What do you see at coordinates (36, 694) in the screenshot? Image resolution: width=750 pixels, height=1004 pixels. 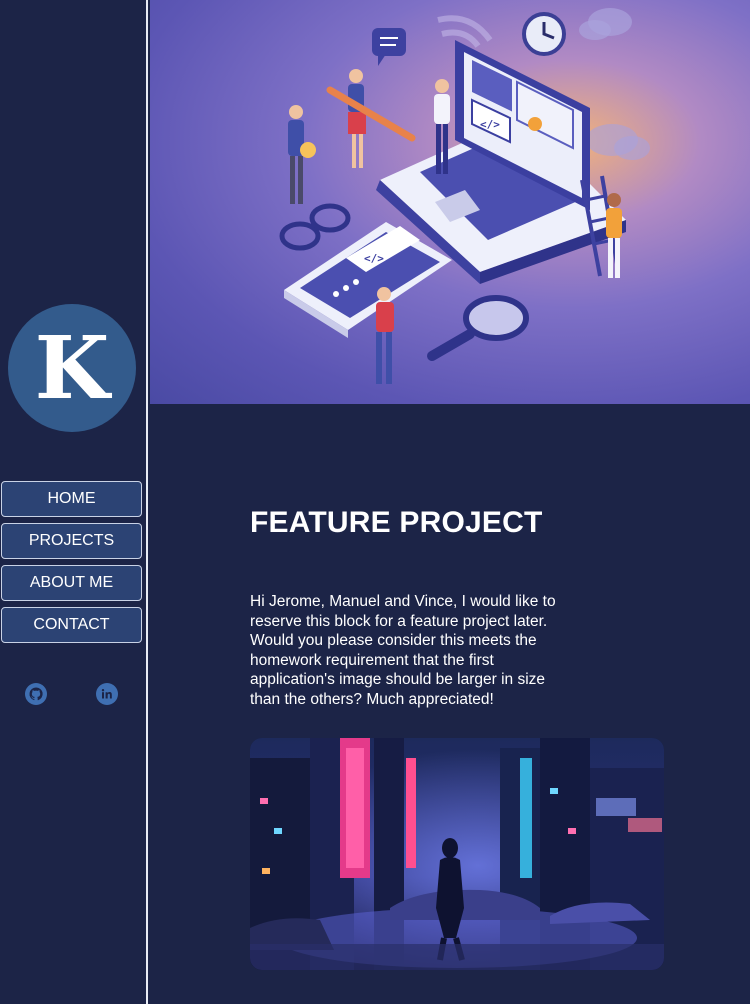 I see `github-icon` at bounding box center [36, 694].